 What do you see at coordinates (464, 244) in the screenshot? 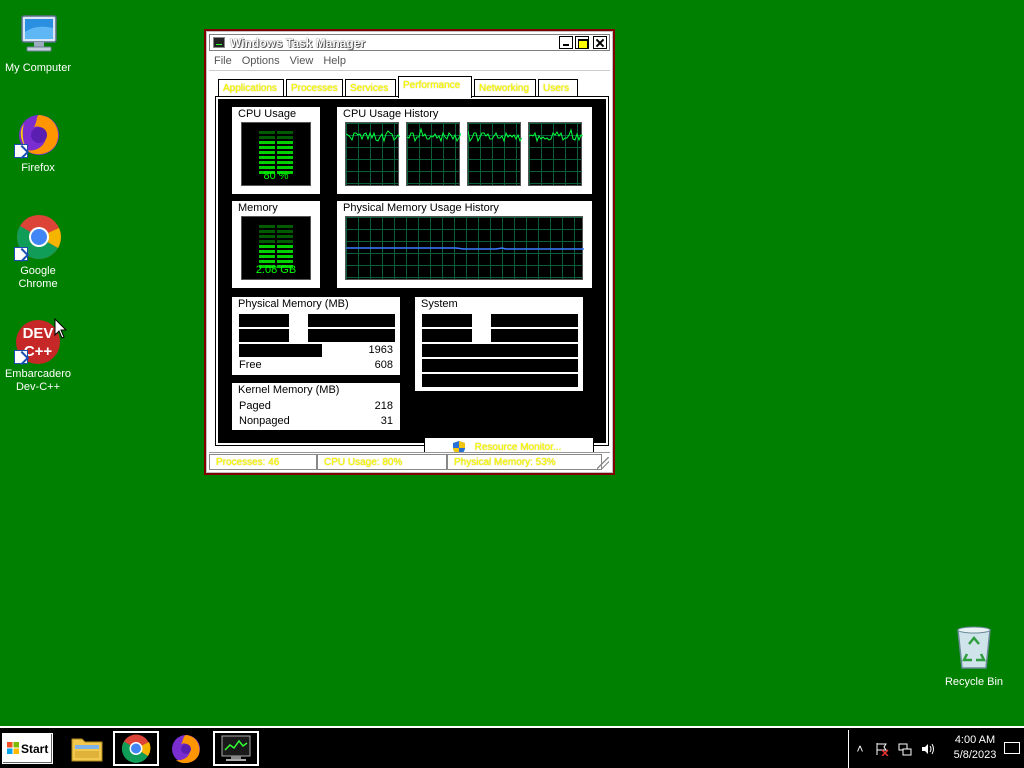
I see `memory-history-group: Physical Memory Usage History` at bounding box center [464, 244].